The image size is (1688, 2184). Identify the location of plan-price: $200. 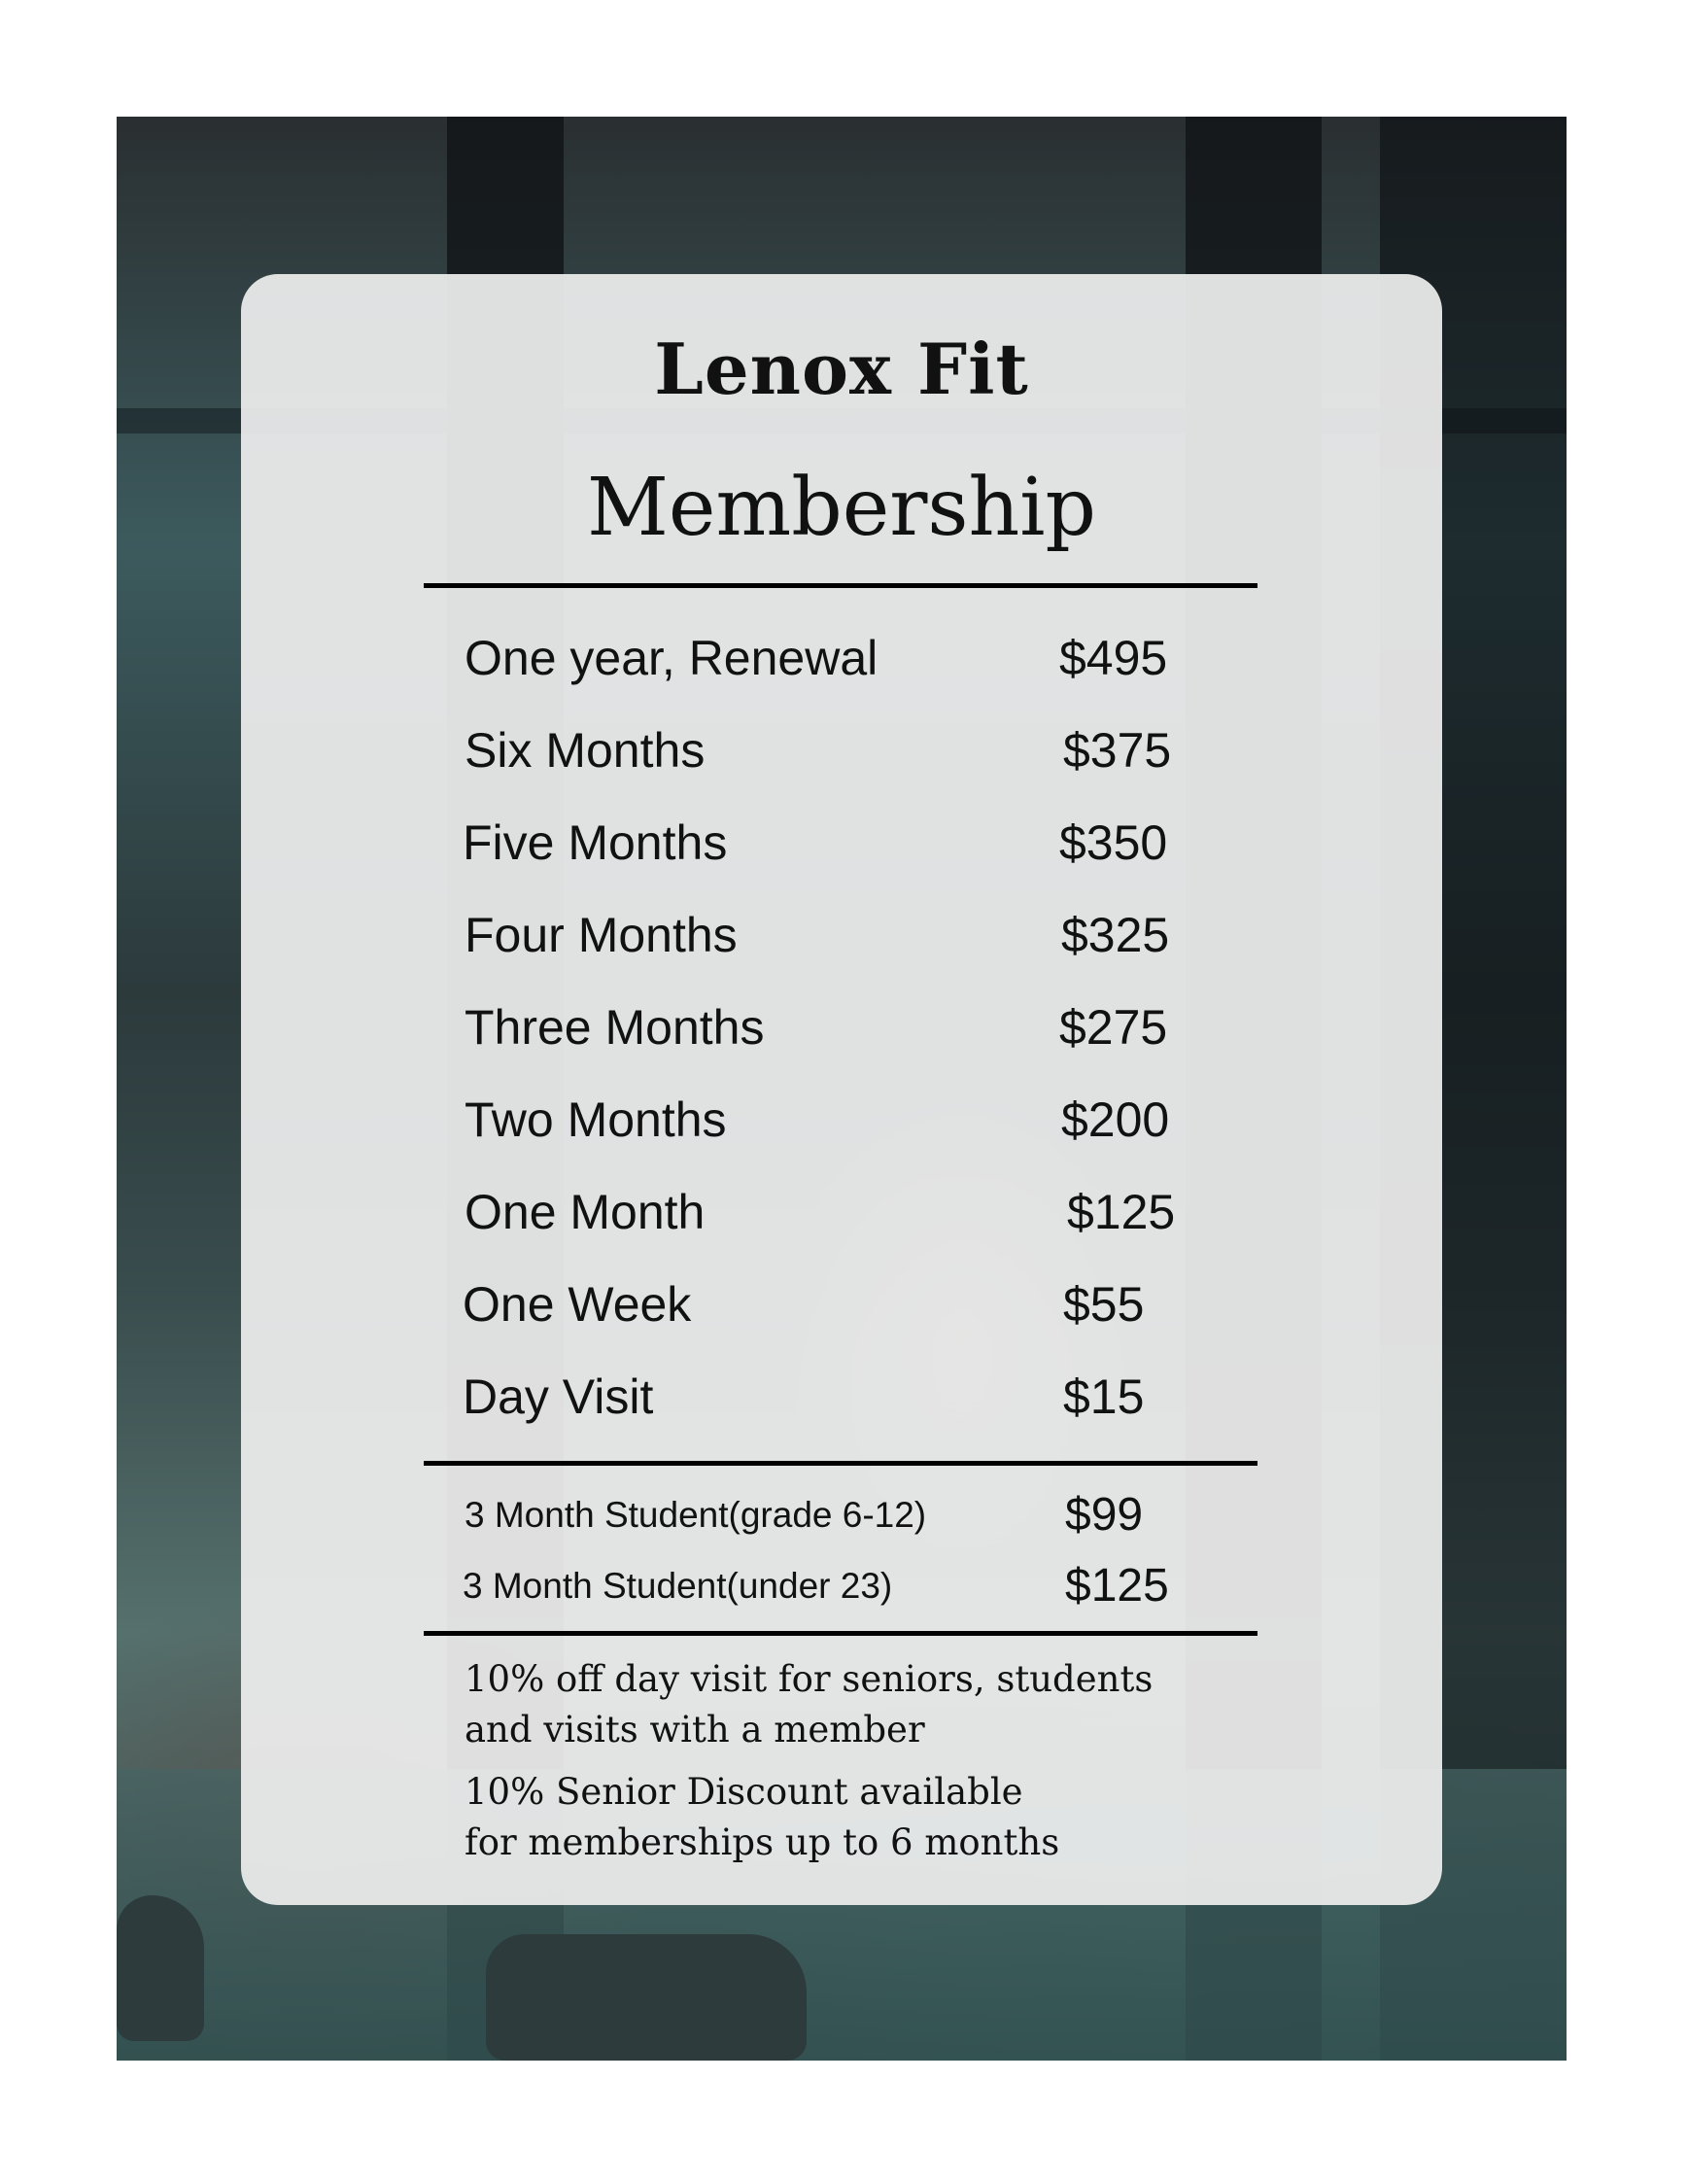
(1115, 1119).